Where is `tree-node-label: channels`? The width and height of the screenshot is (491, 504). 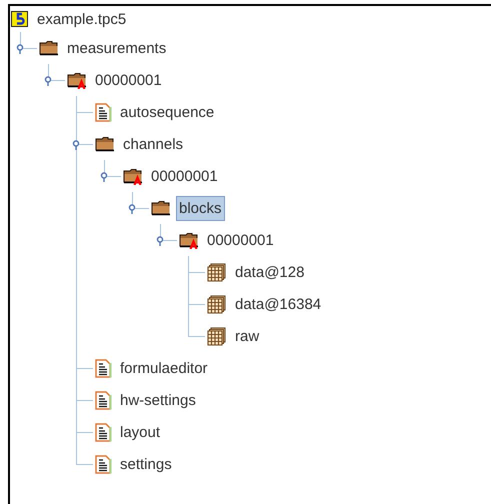
tree-node-label: channels is located at coordinates (153, 144).